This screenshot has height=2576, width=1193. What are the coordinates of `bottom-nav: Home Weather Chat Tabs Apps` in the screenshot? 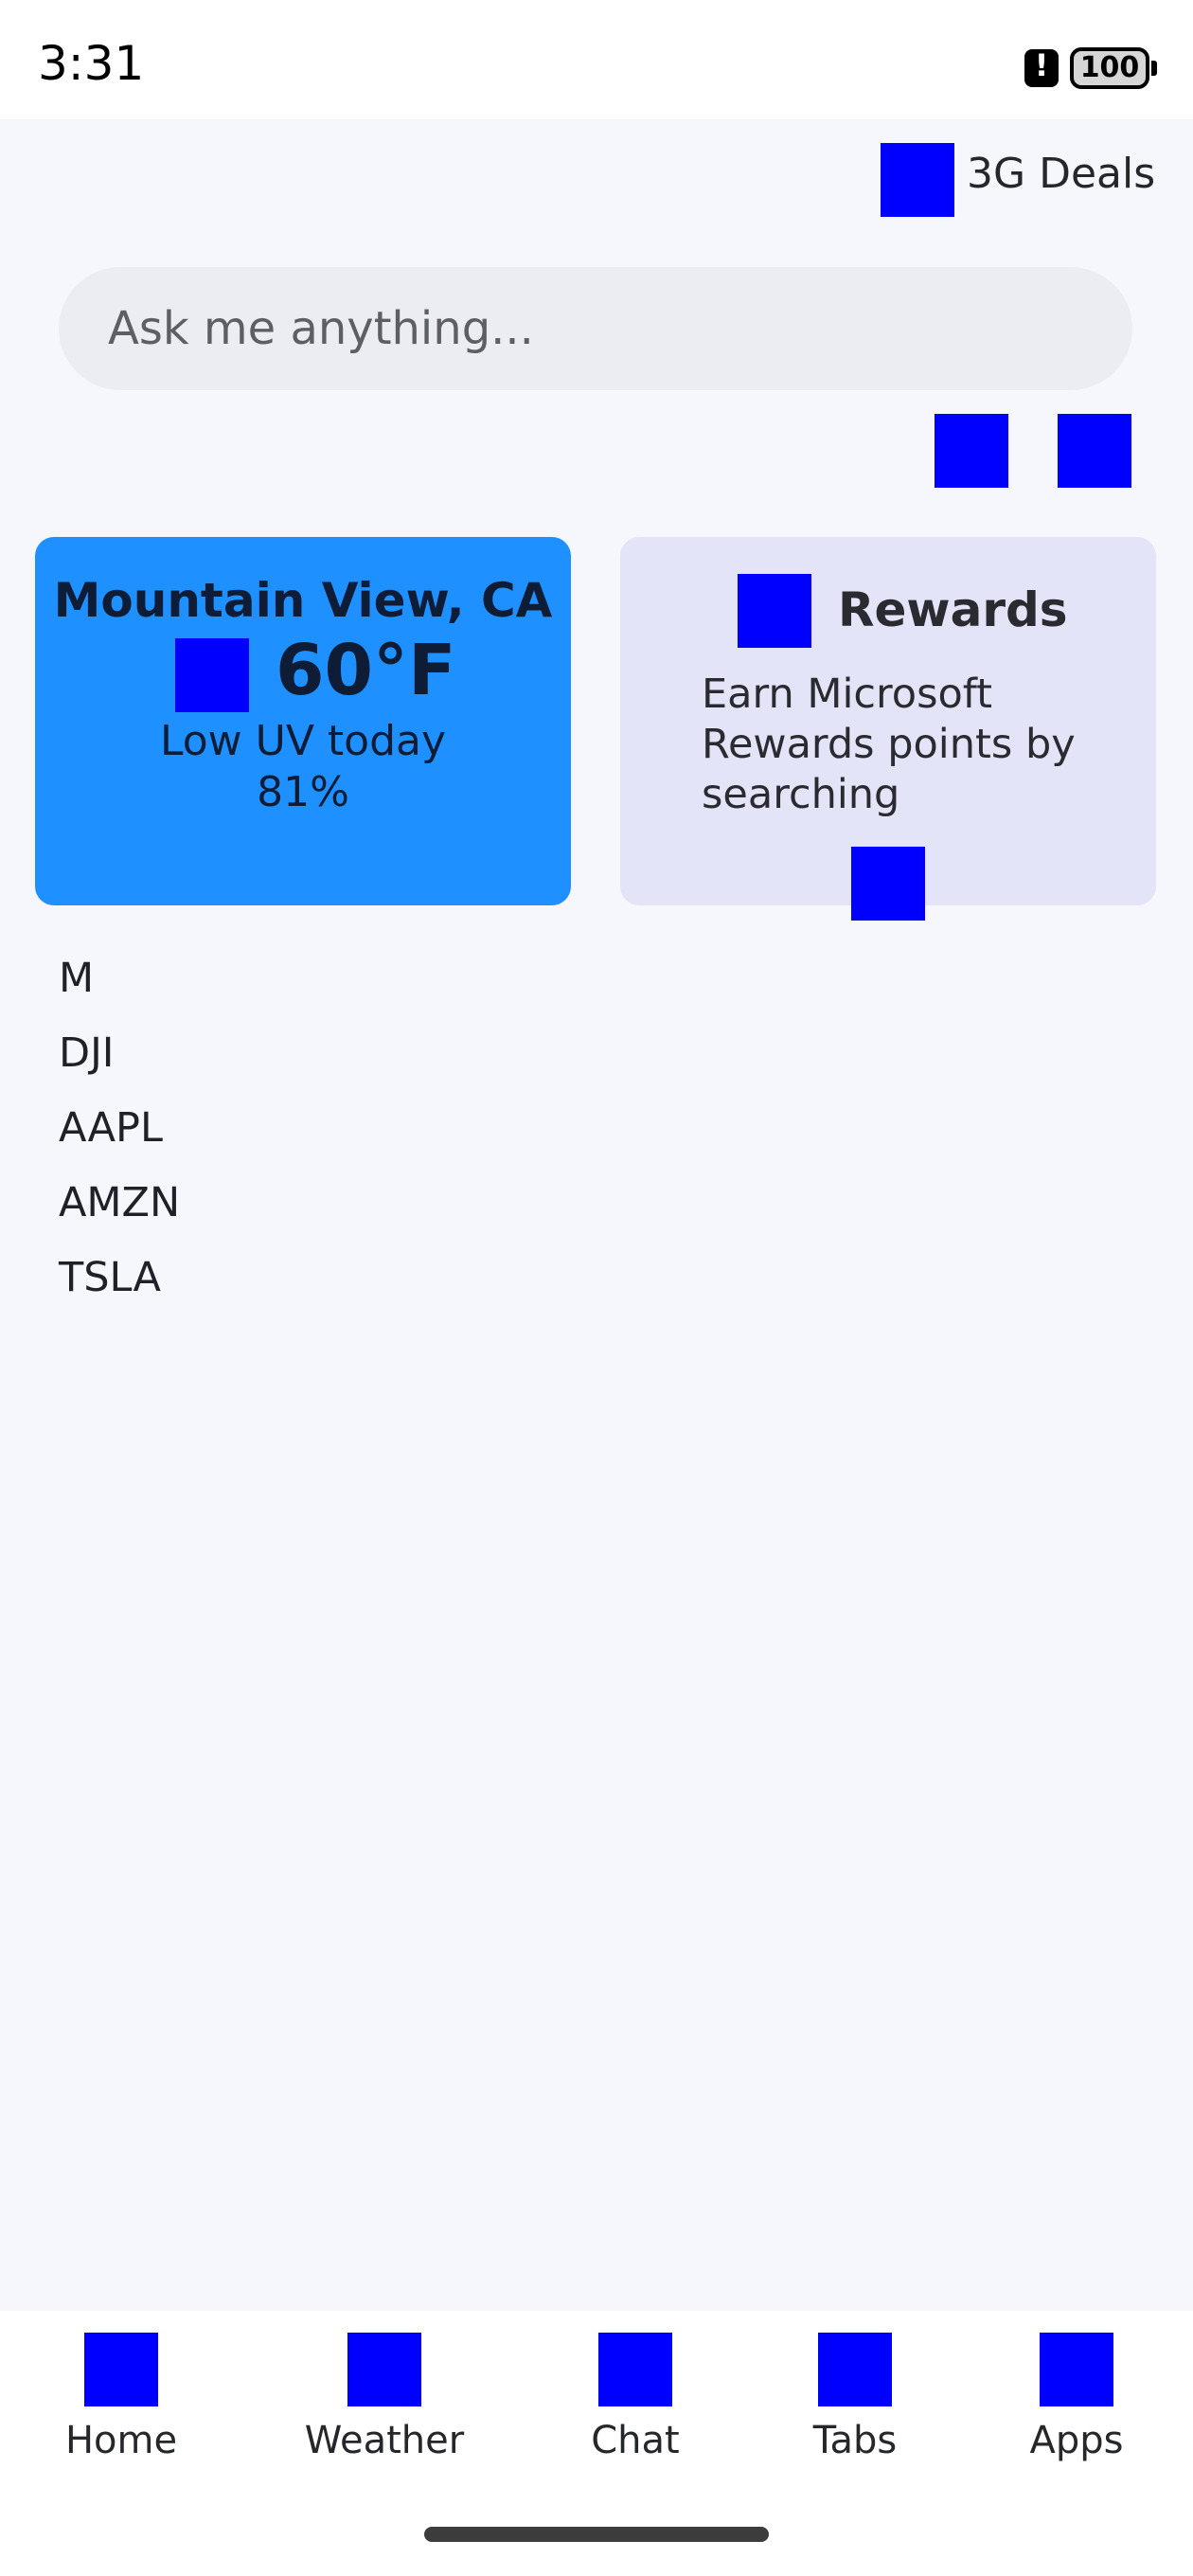 It's located at (596, 2443).